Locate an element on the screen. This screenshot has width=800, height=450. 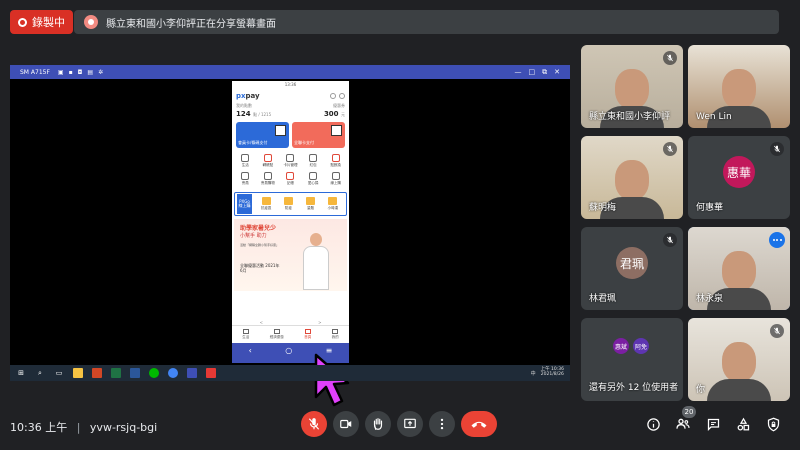
points-label: 我的點數 is located at coordinates (244, 105).